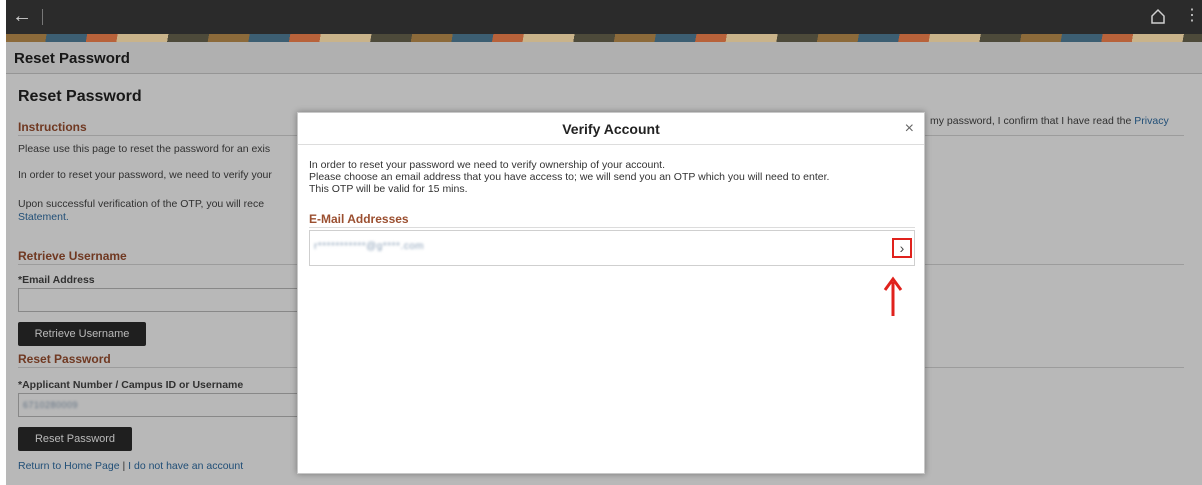 This screenshot has width=1202, height=485. I want to click on dialog-title: Verify Account, so click(611, 129).